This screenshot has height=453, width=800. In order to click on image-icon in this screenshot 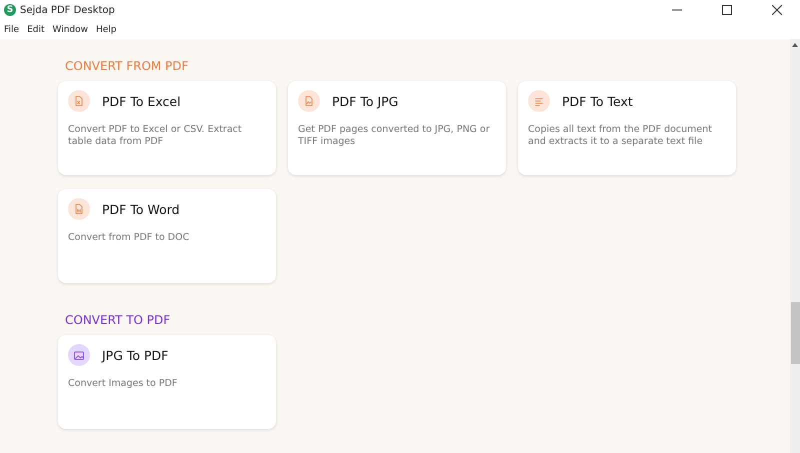, I will do `click(79, 355)`.